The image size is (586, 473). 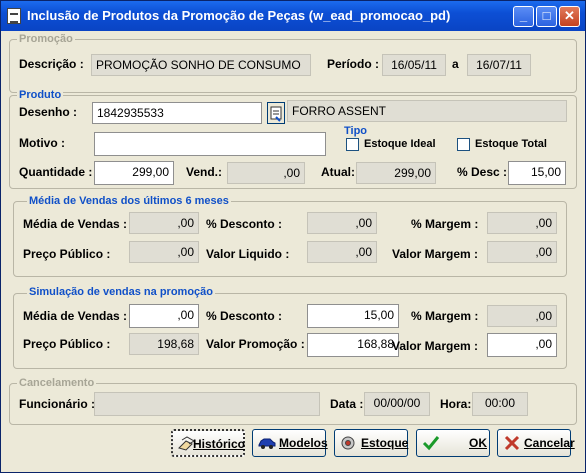 What do you see at coordinates (414, 65) in the screenshot?
I see `periodo-inicio-field: 16/05/11` at bounding box center [414, 65].